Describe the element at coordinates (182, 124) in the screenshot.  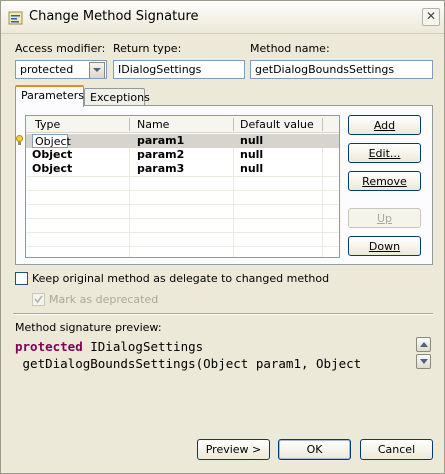
I see `table-header: Type Name Default value` at that location.